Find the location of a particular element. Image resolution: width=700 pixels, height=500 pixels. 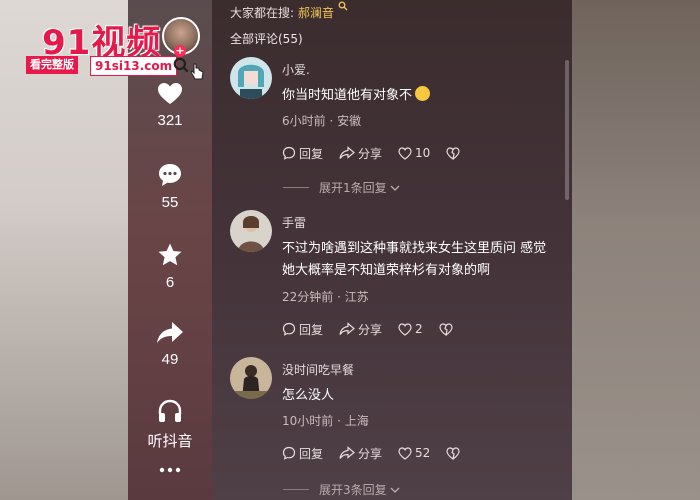

favorite-action: 6 is located at coordinates (170, 266).